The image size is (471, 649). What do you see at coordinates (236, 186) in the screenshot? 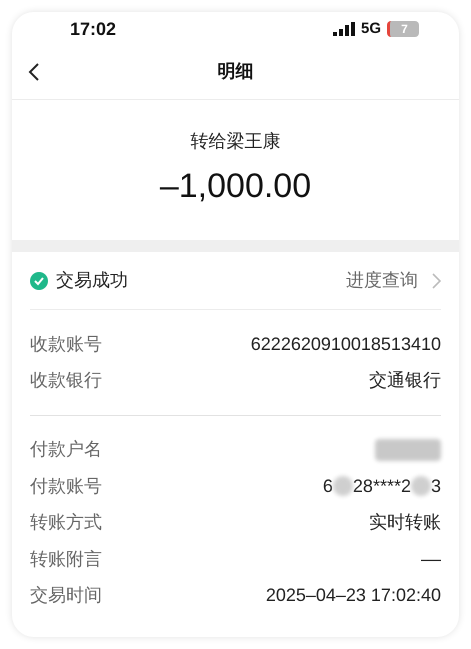
I see `amount-text: –1,000.00` at bounding box center [236, 186].